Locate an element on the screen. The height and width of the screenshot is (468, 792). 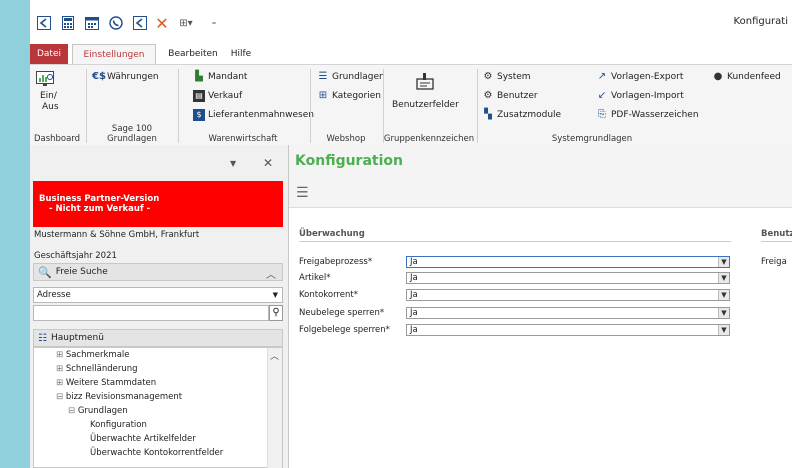
tree-item-label: Sachmerkmale is located at coordinates (97, 355).